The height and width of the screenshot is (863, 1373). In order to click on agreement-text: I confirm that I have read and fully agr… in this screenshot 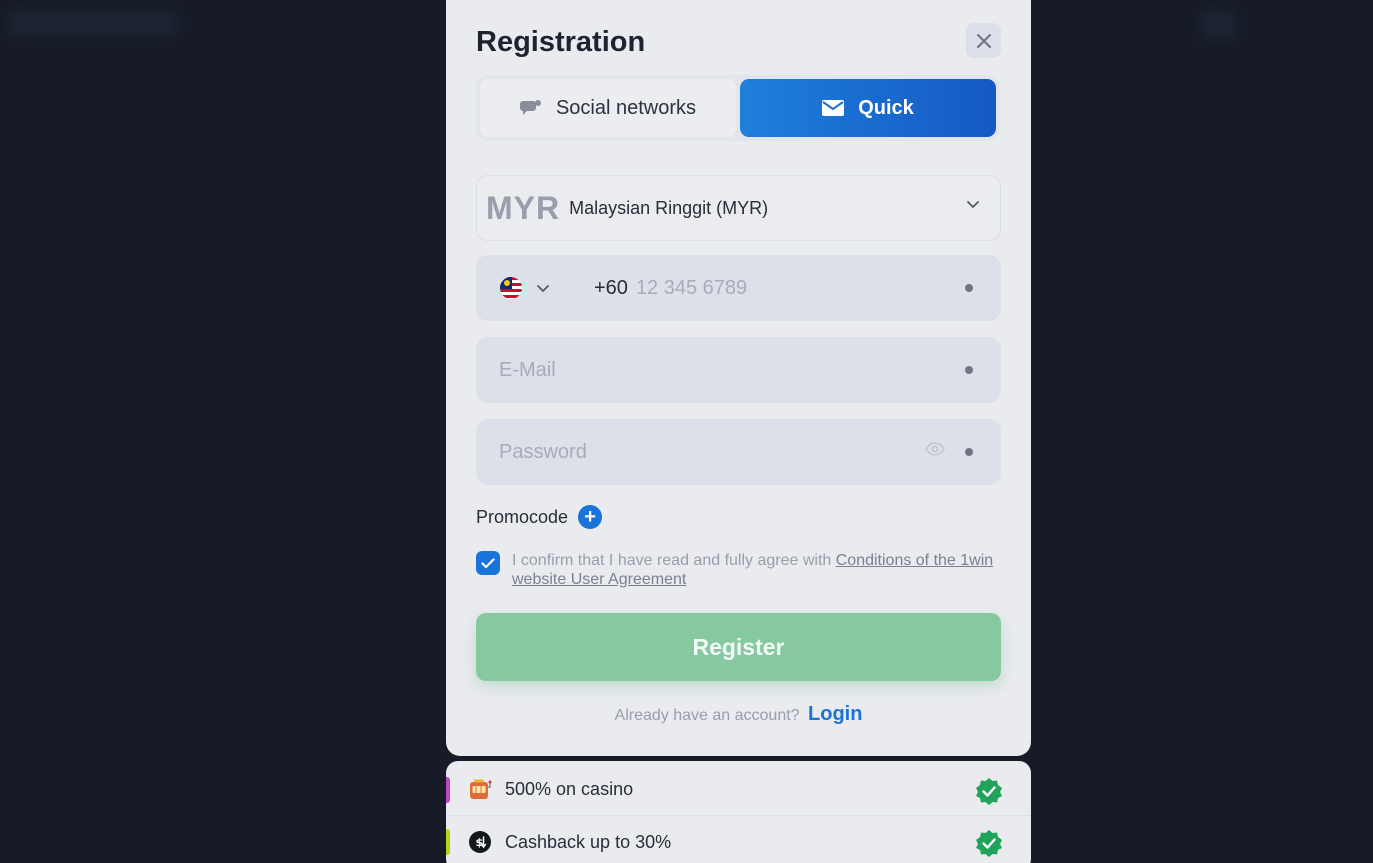, I will do `click(756, 570)`.